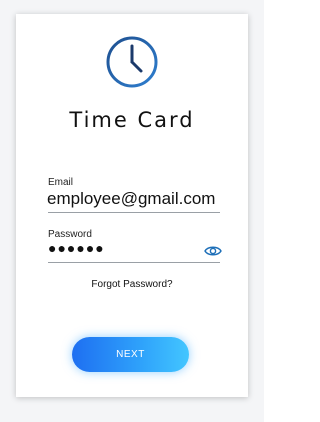  Describe the element at coordinates (76, 248) in the screenshot. I see `password-field: ●●●●●●` at that location.